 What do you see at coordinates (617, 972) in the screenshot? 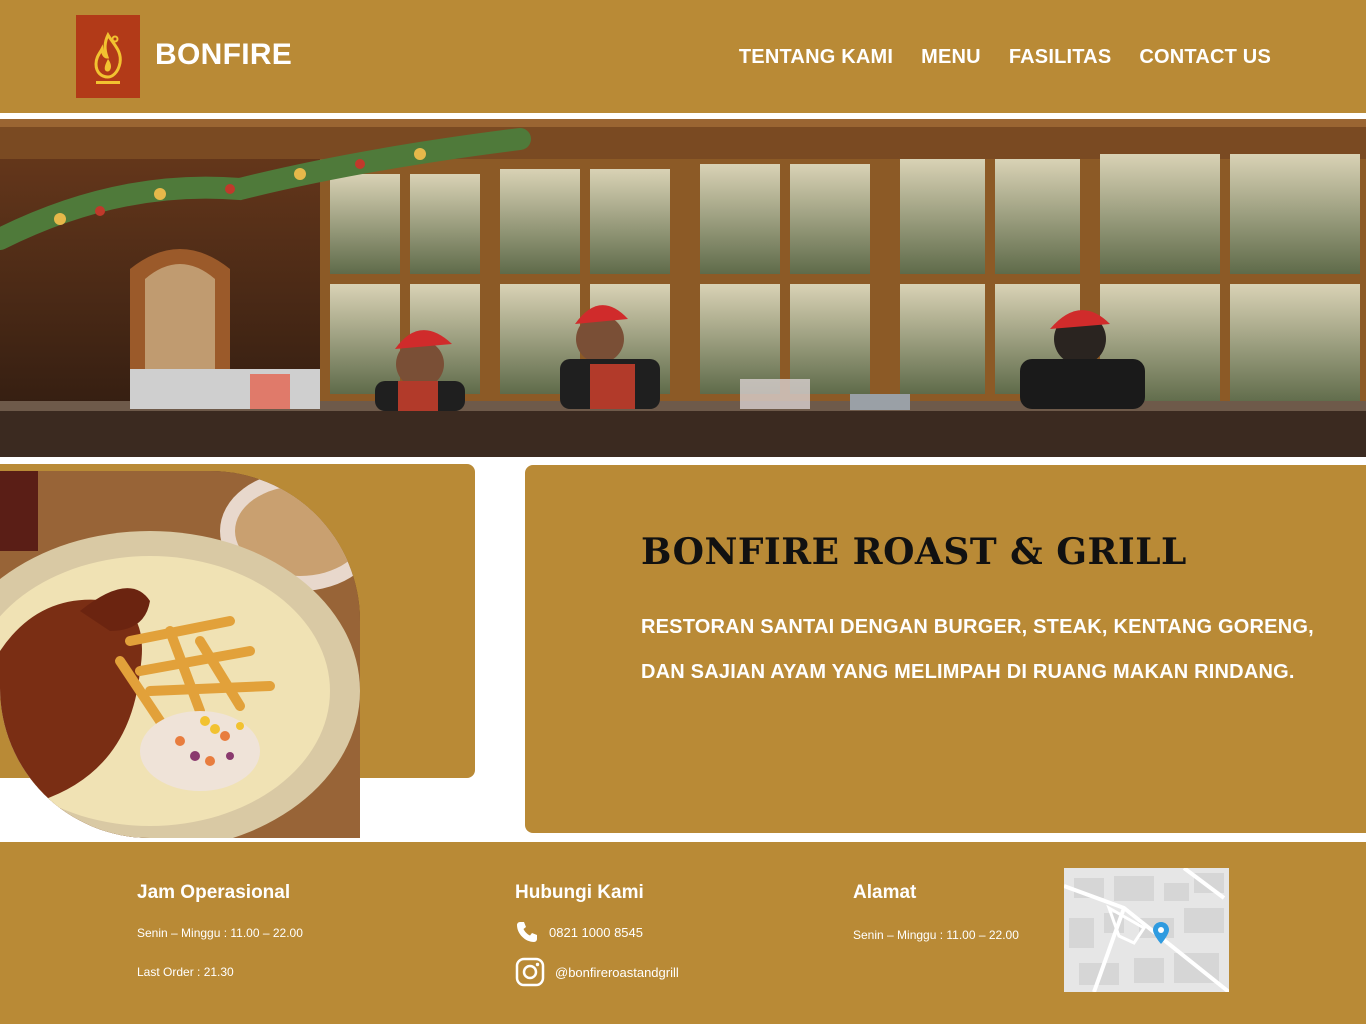
I see `instagram-handle: @bonfireroastandgrill` at bounding box center [617, 972].